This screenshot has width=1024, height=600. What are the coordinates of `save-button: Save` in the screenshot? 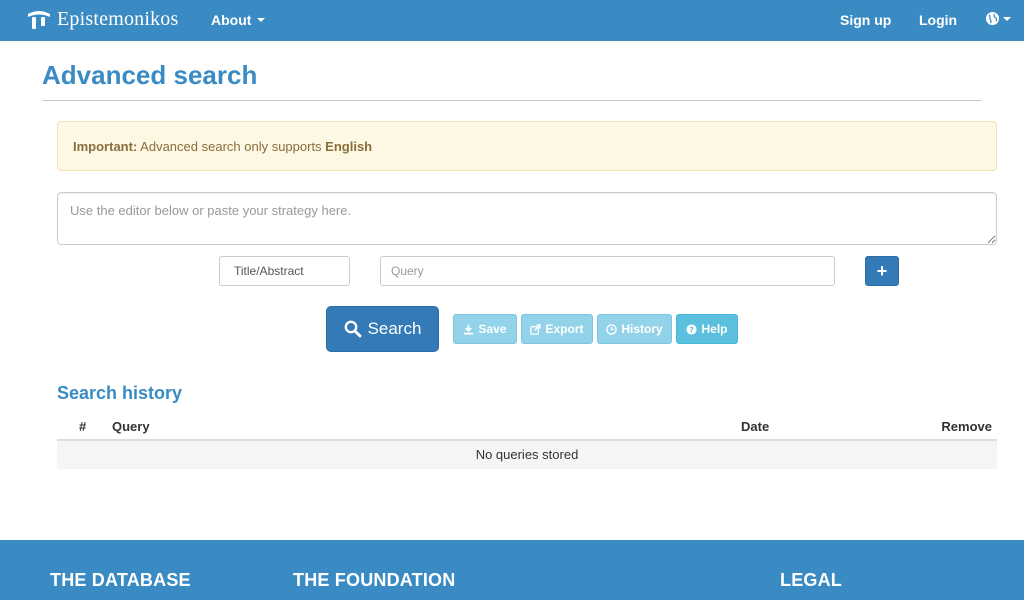 It's located at (485, 329).